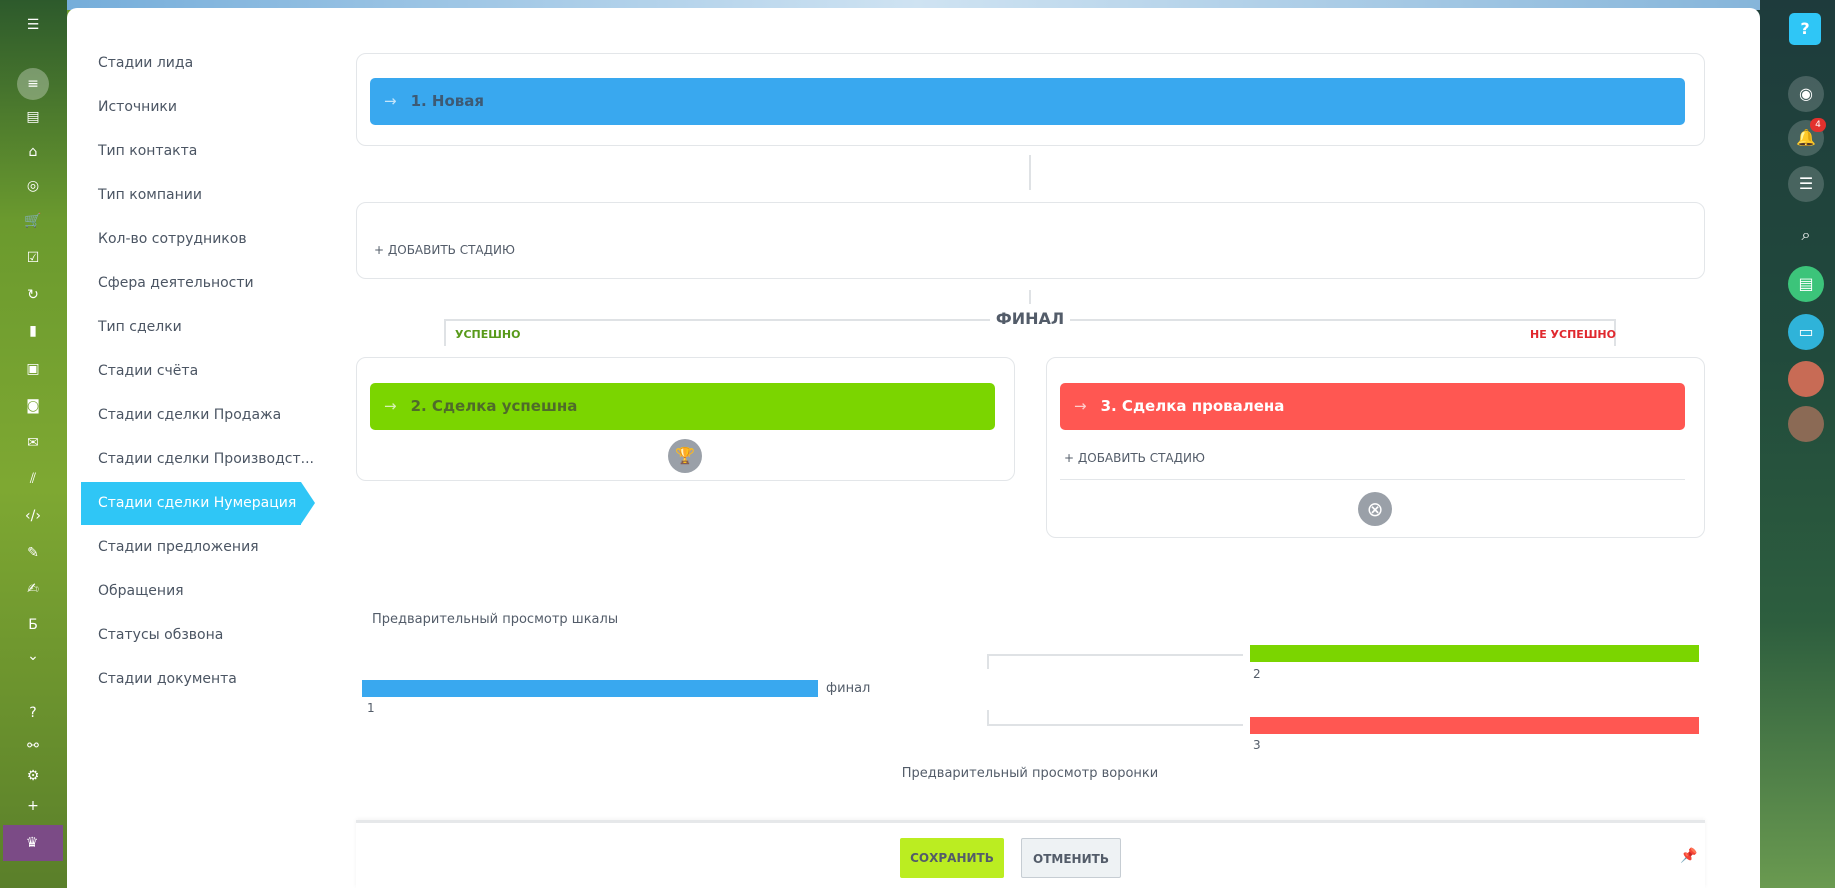 The width and height of the screenshot is (1835, 888). What do you see at coordinates (33, 406) in the screenshot?
I see `robot-icon: ◙` at bounding box center [33, 406].